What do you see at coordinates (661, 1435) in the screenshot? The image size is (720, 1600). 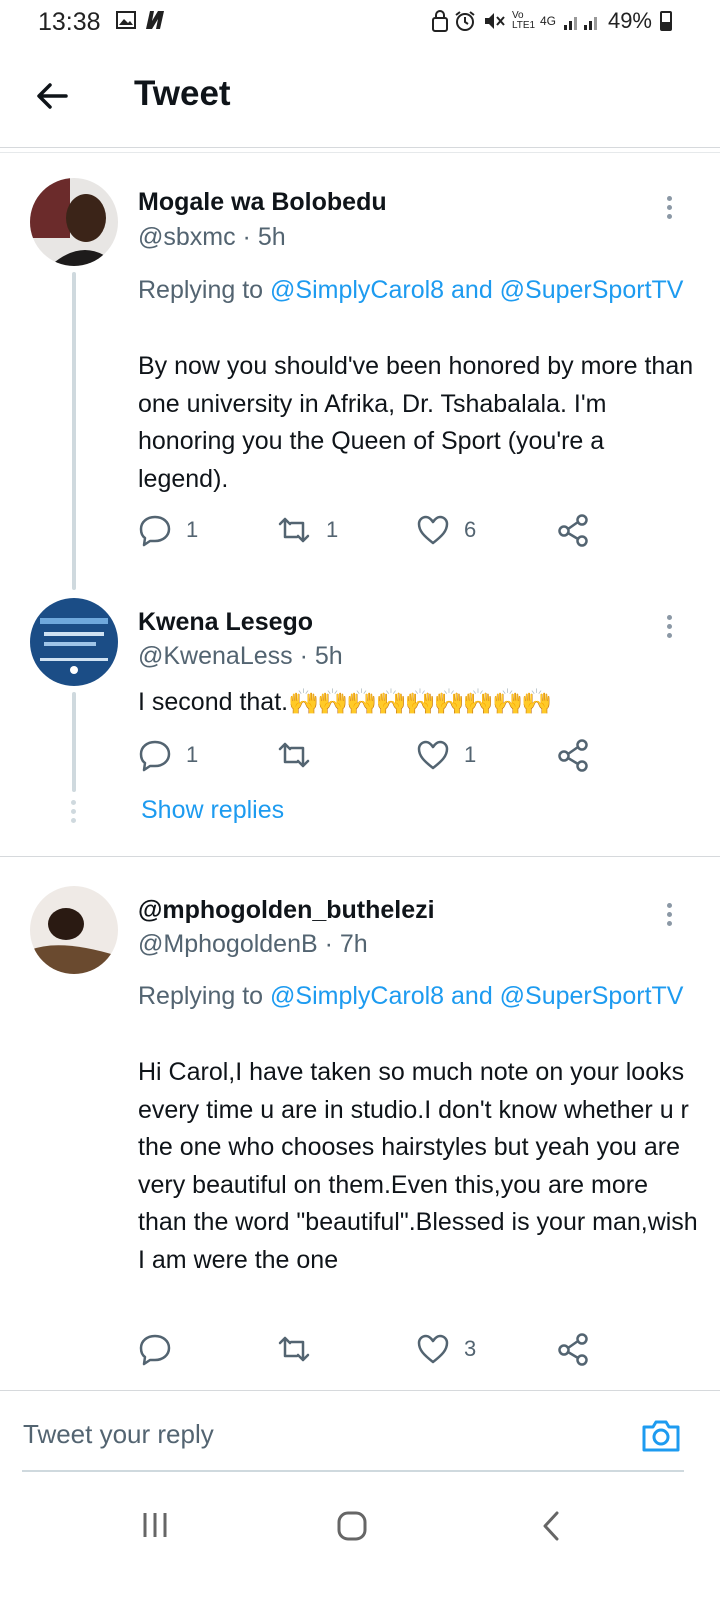 I see `camera-icon` at bounding box center [661, 1435].